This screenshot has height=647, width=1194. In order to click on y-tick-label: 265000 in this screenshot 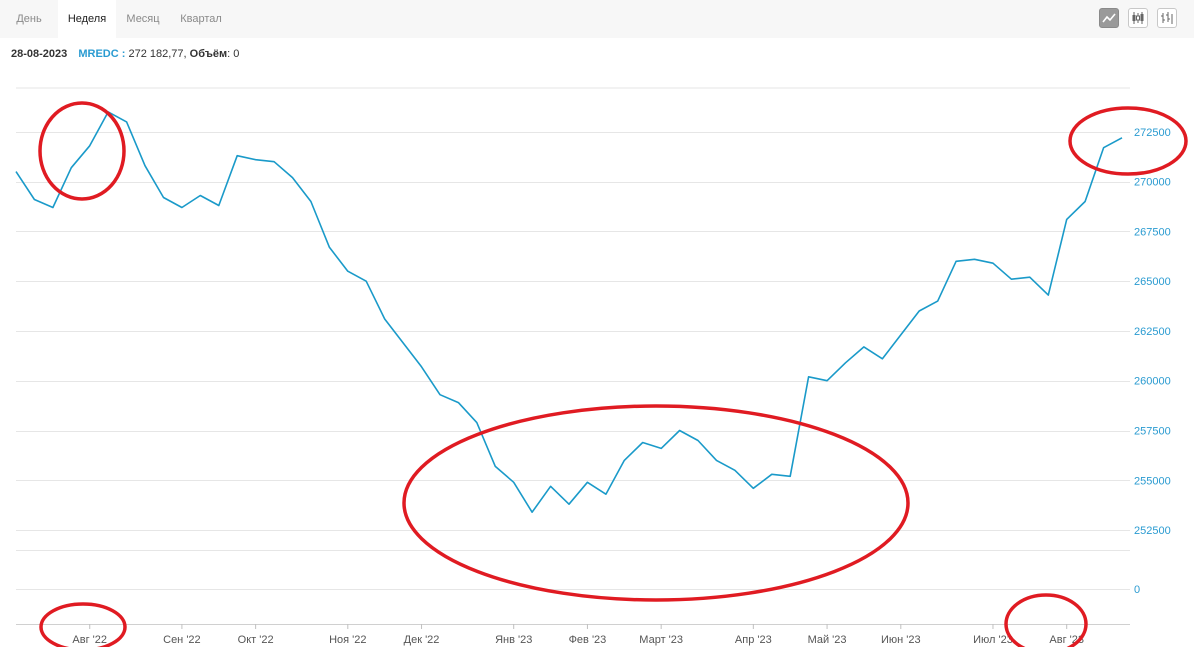, I will do `click(1152, 282)`.